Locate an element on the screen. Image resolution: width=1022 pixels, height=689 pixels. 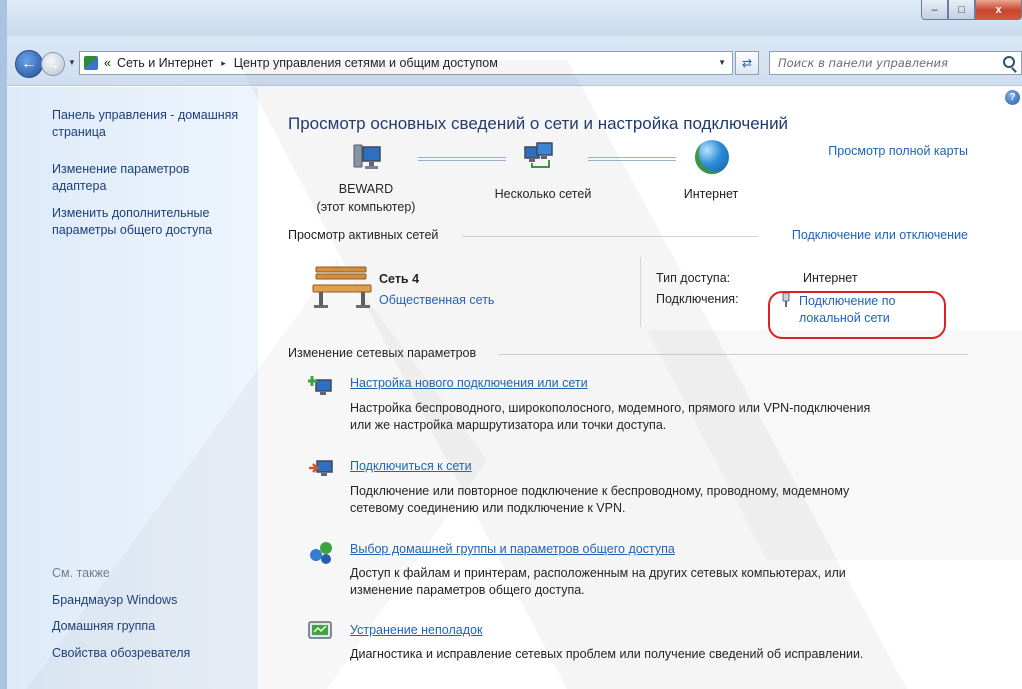
sidebar-item-adapter-label: Изменение параметров адаптера is located at coordinates (120, 177).